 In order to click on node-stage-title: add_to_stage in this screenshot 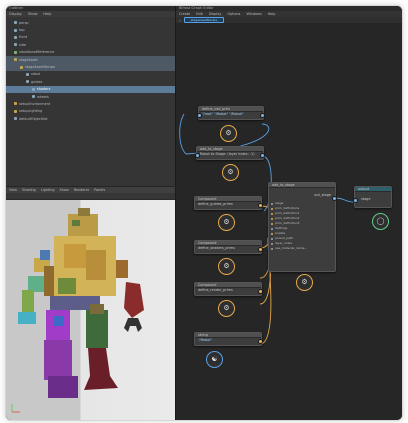, I will do `click(283, 185)`.